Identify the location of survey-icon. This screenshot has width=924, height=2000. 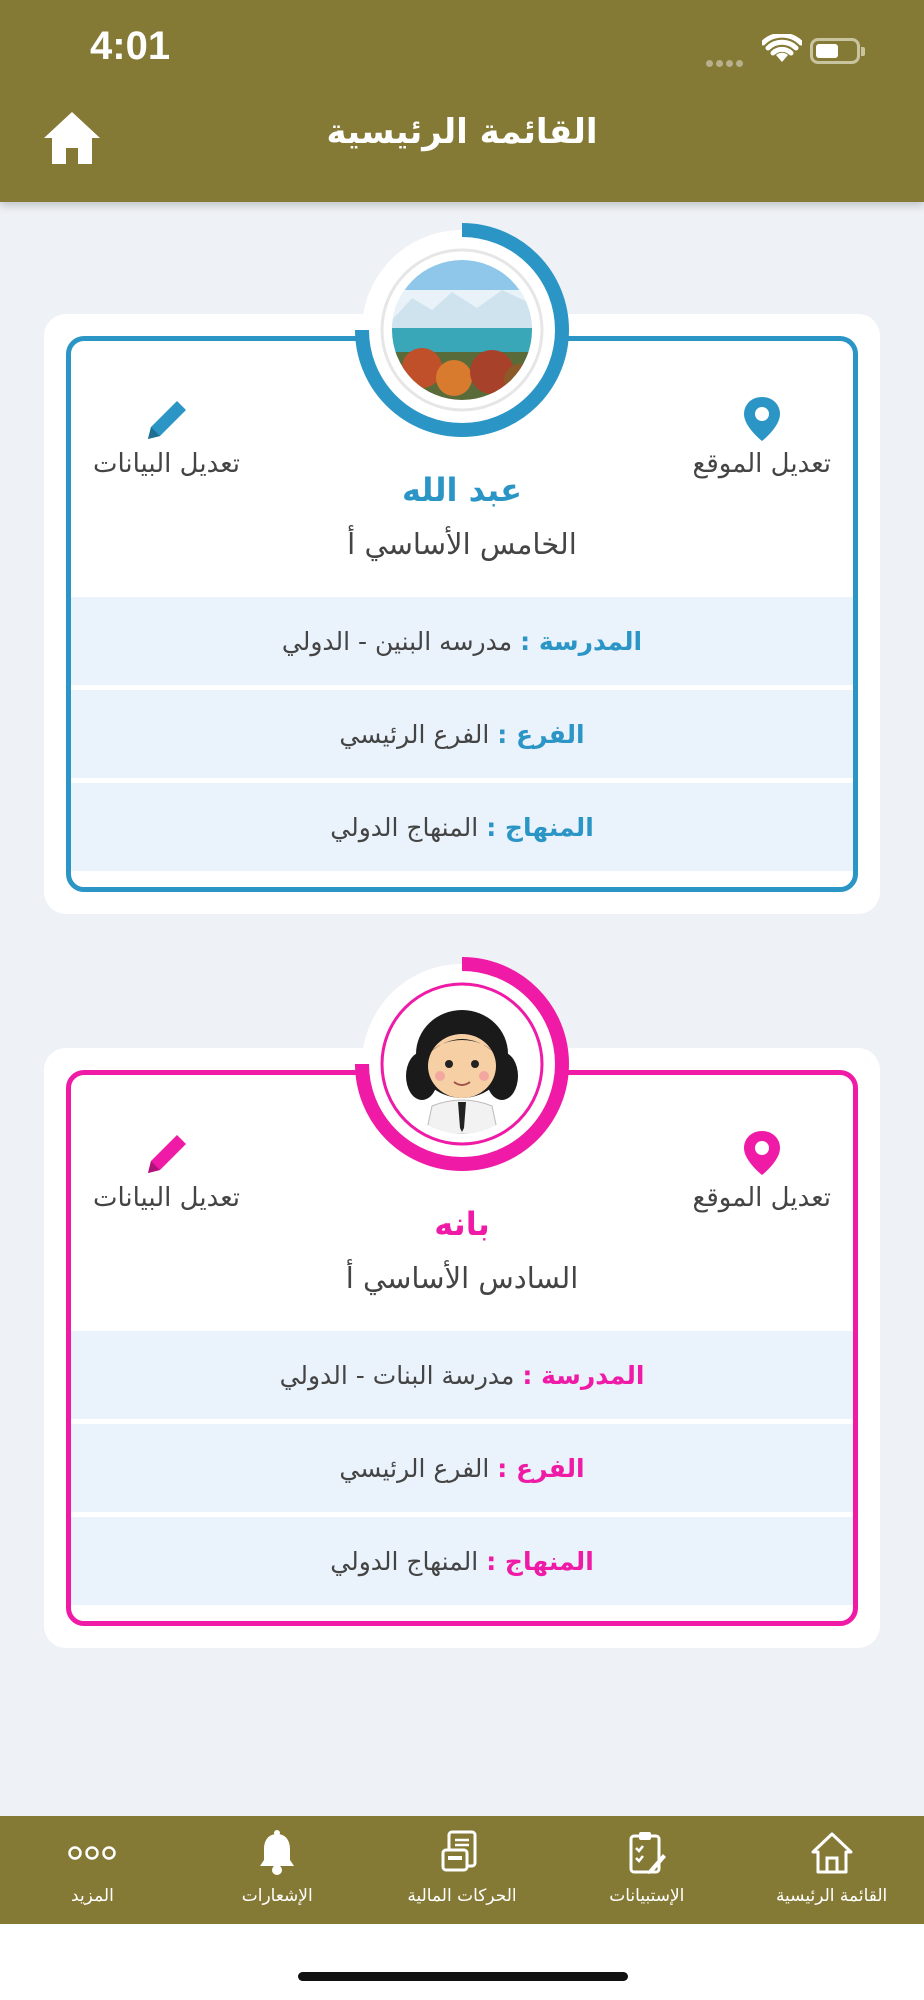
(647, 1853).